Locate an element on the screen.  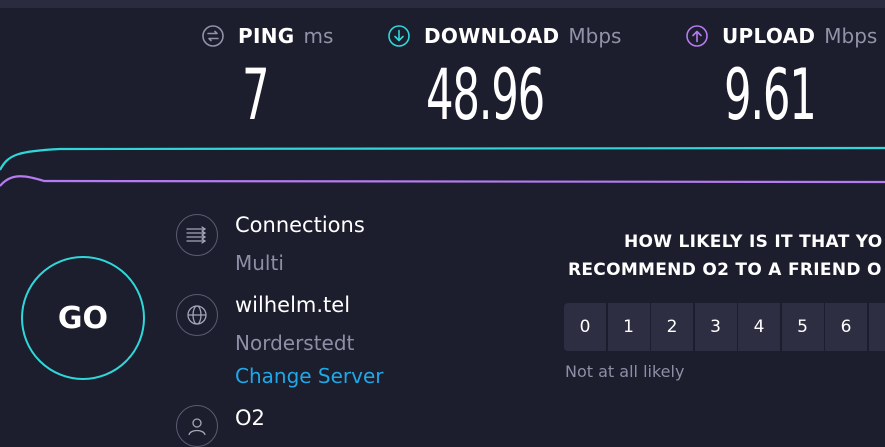
ping-value: 7 is located at coordinates (256, 95).